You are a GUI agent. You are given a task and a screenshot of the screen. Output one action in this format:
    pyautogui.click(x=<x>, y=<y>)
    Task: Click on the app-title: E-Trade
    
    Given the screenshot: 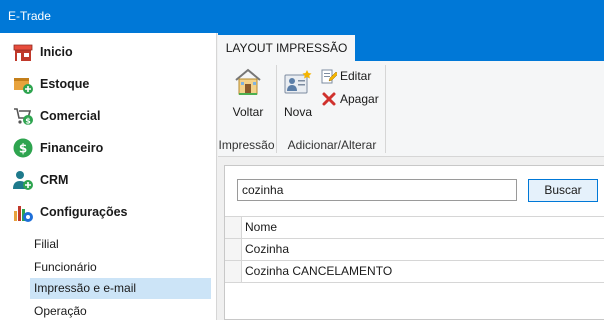 What is the action you would take?
    pyautogui.click(x=29, y=16)
    